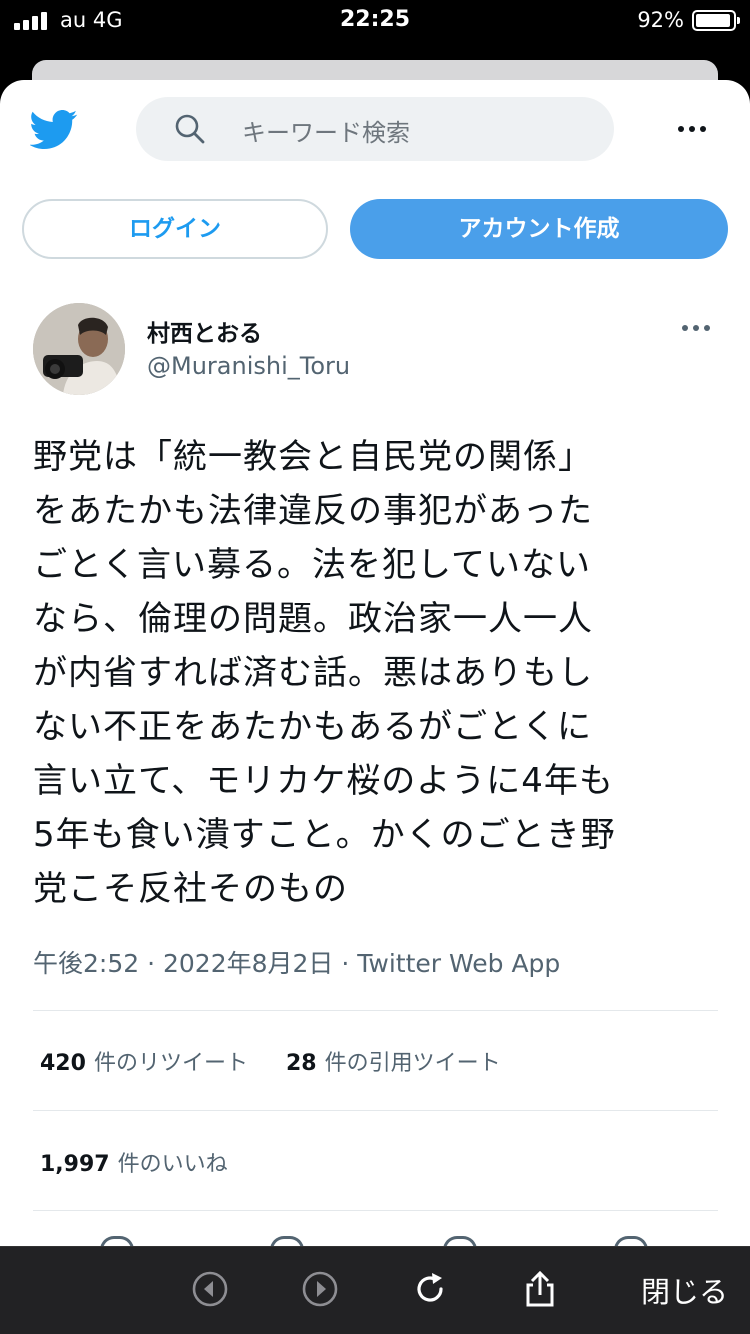 Image resolution: width=750 pixels, height=1334 pixels. I want to click on battery-percent: 92%, so click(660, 20).